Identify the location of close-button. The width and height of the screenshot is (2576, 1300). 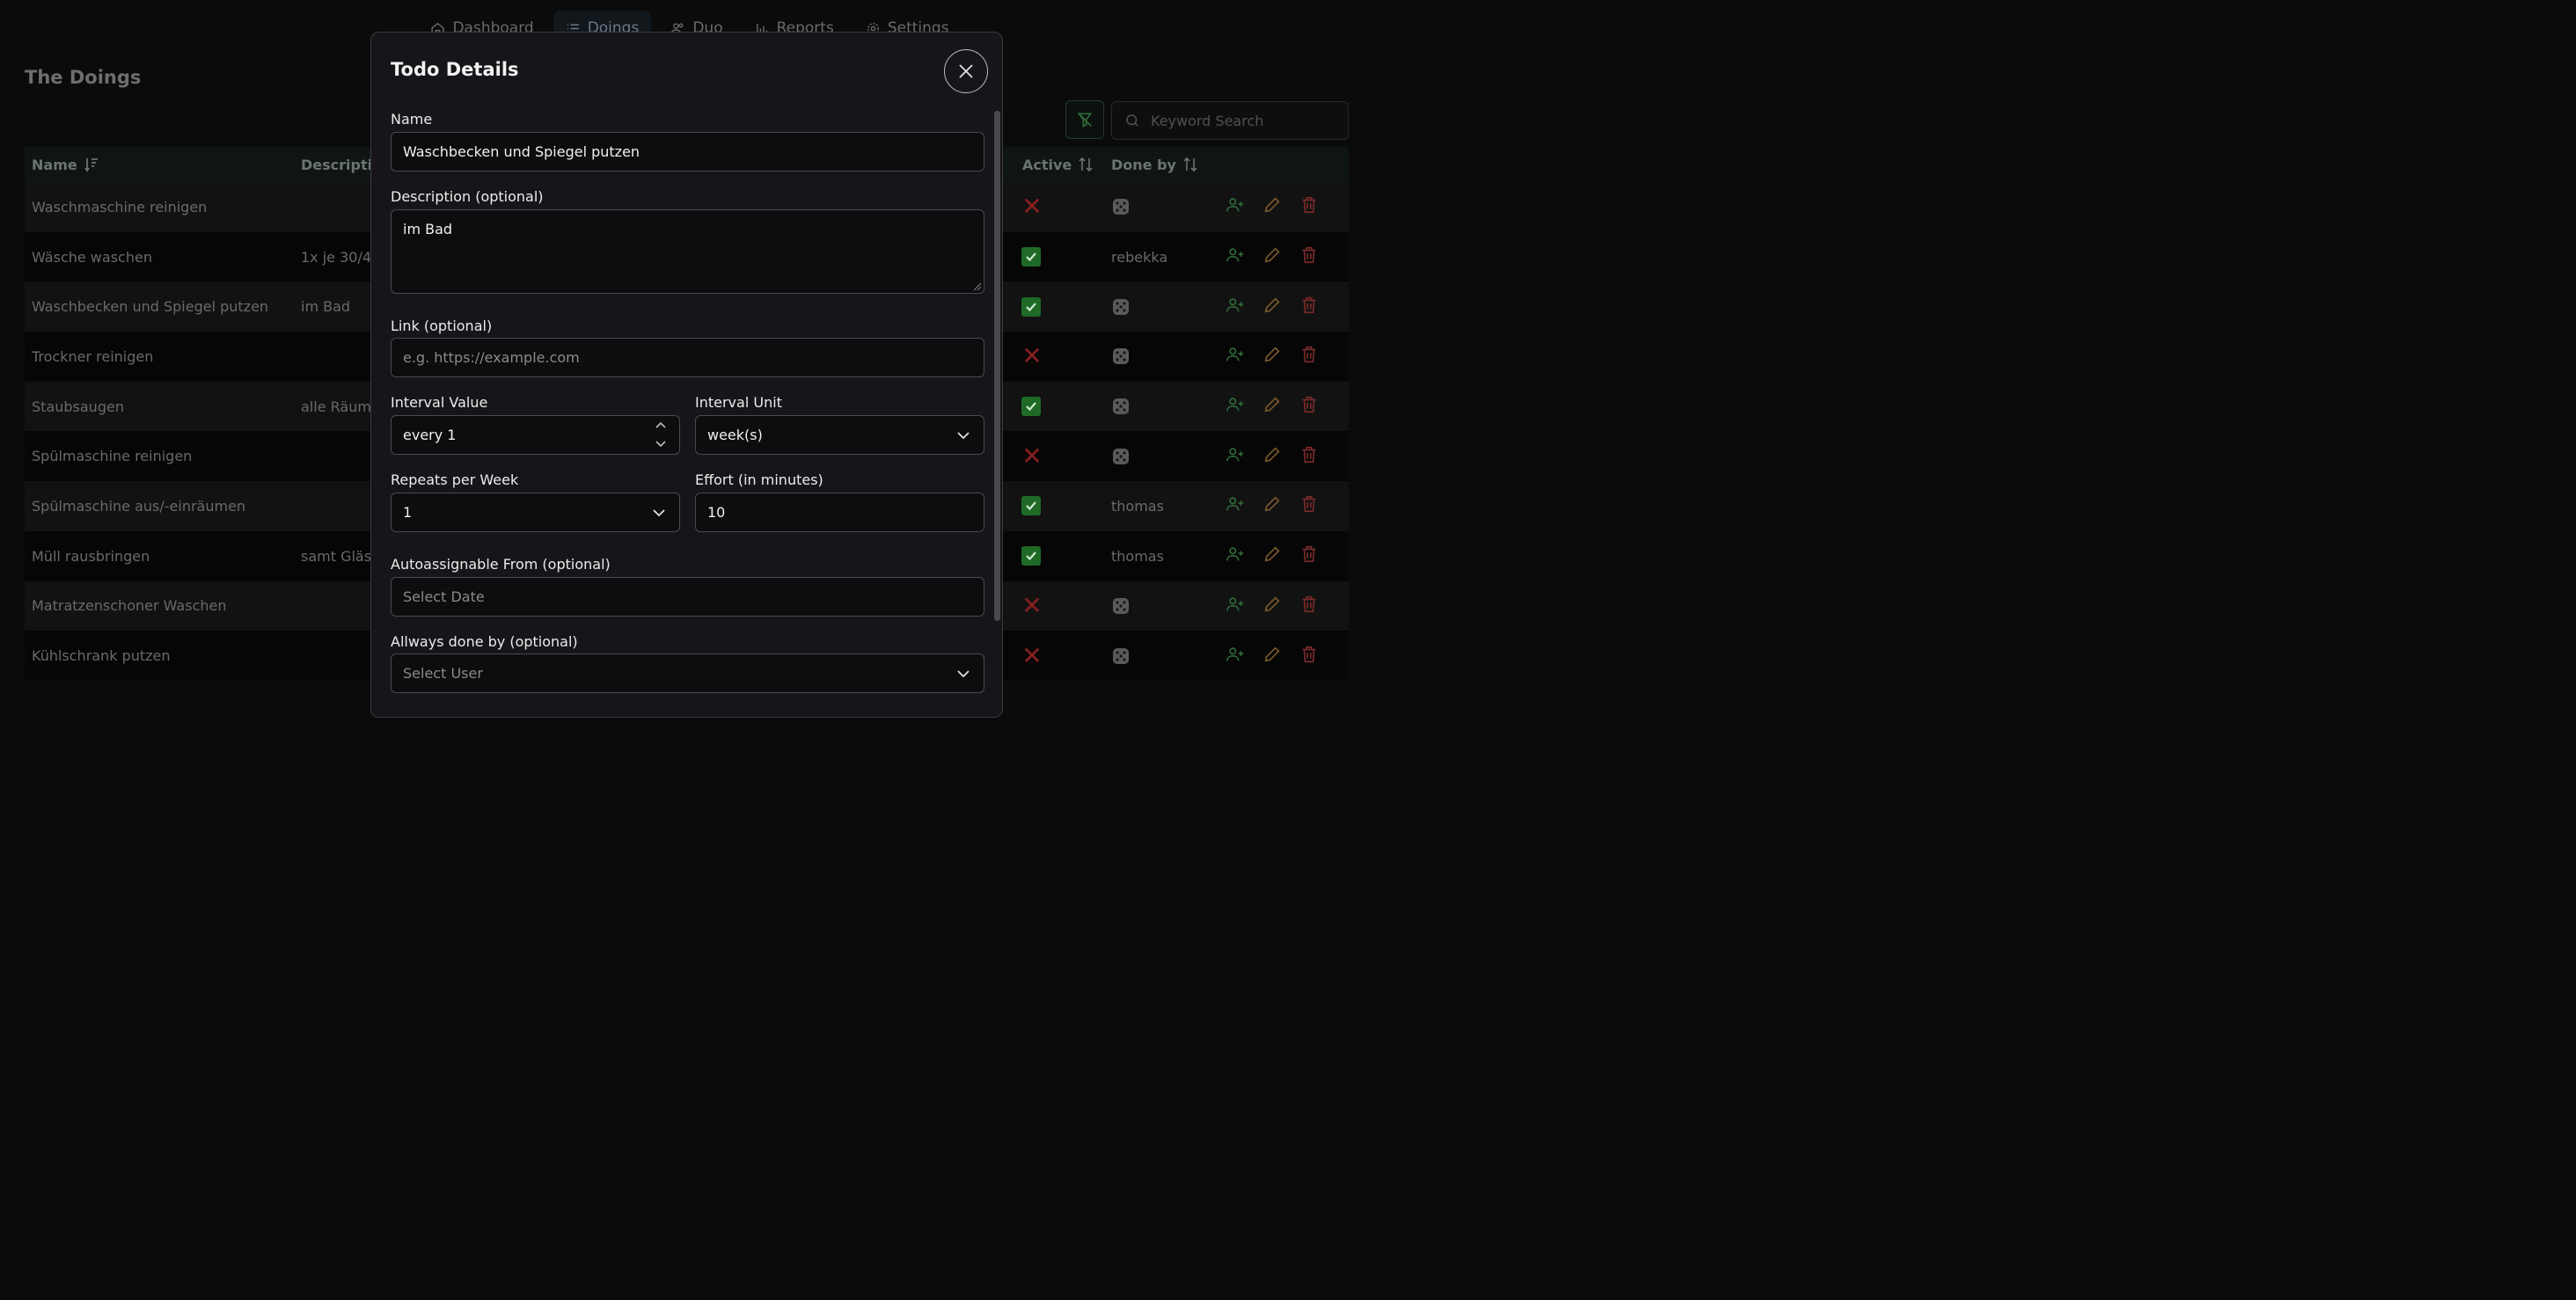
(966, 71).